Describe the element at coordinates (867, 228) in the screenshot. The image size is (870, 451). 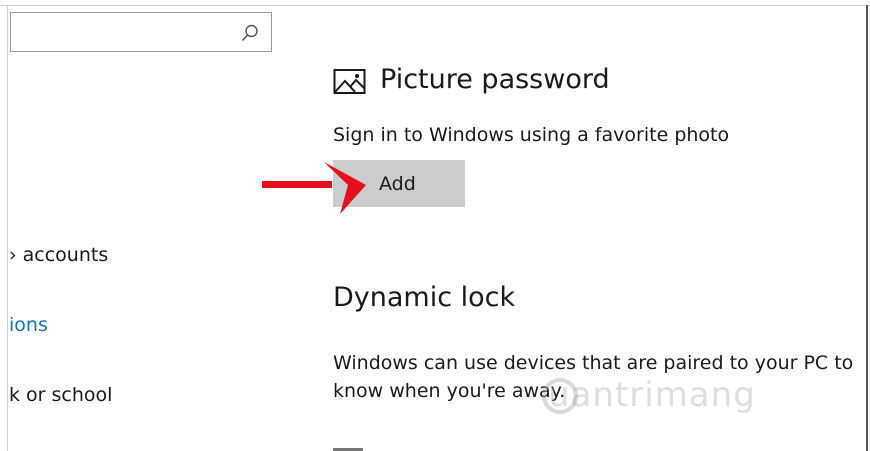
I see `window-right-border` at that location.